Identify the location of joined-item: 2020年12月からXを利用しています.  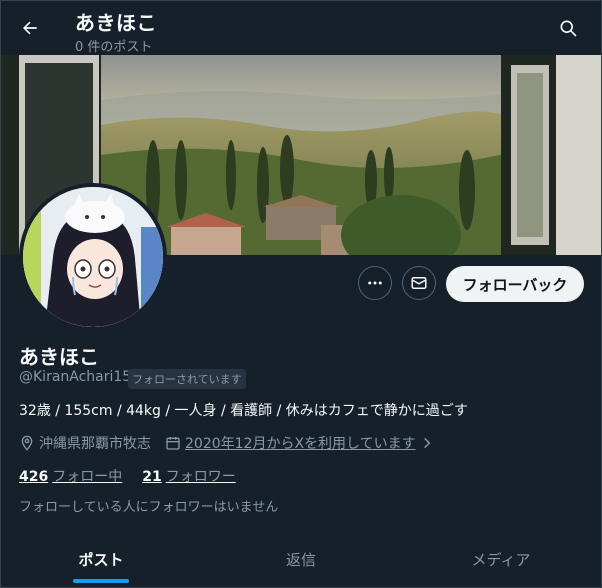
(301, 443).